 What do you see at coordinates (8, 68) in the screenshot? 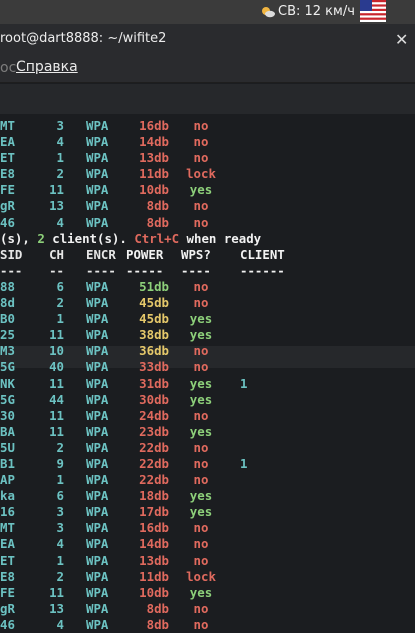
I see `menu-item-truncated: ос` at bounding box center [8, 68].